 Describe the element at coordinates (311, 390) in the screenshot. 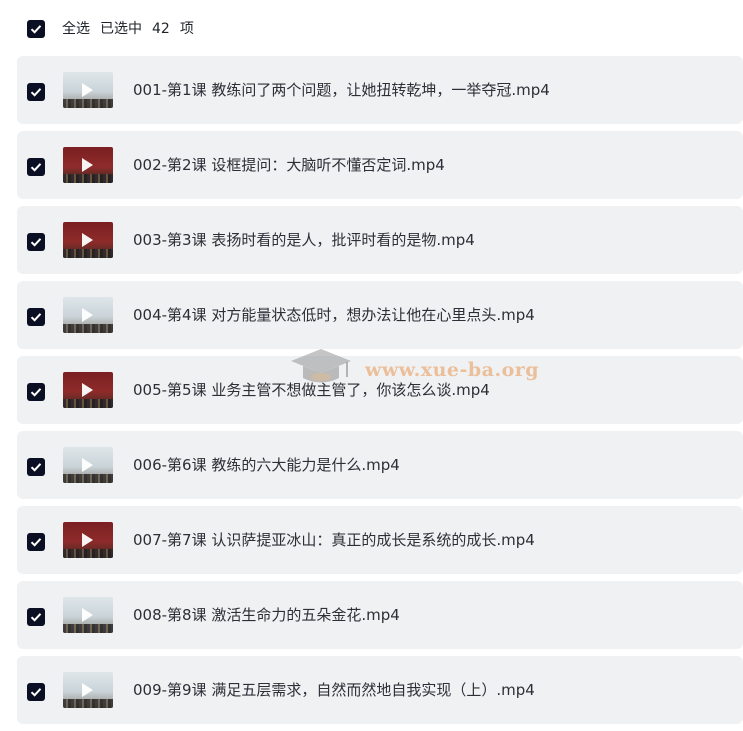

I see `file-name: 005-第5课 业务主管不想做主管了，你该怎么谈.mp4` at that location.